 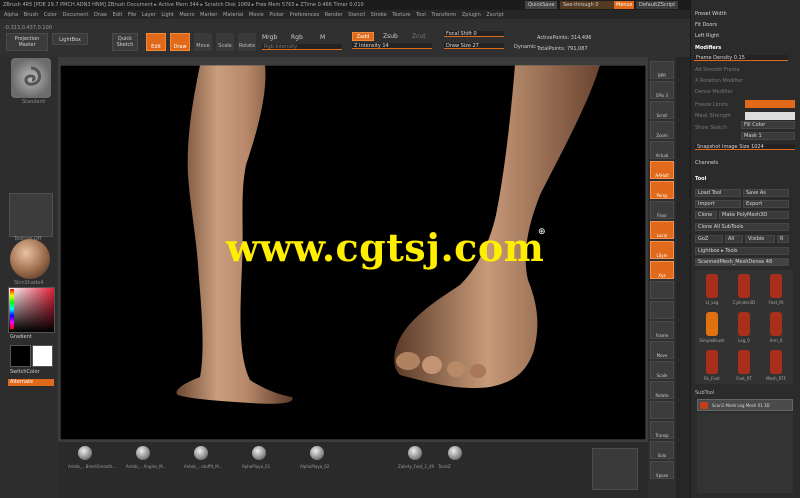 What do you see at coordinates (662, 450) in the screenshot?
I see `toolbar-button-solo: Solo` at bounding box center [662, 450].